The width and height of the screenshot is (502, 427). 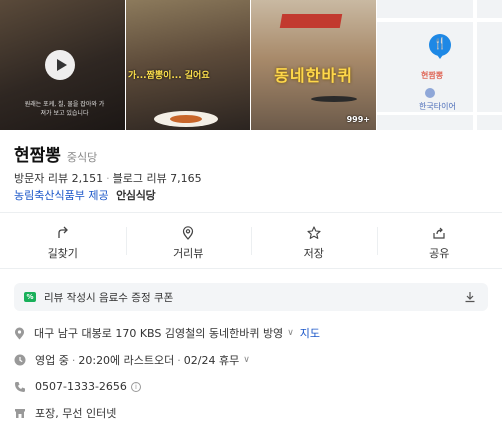 What do you see at coordinates (439, 253) in the screenshot?
I see `share-label: 공유` at bounding box center [439, 253].